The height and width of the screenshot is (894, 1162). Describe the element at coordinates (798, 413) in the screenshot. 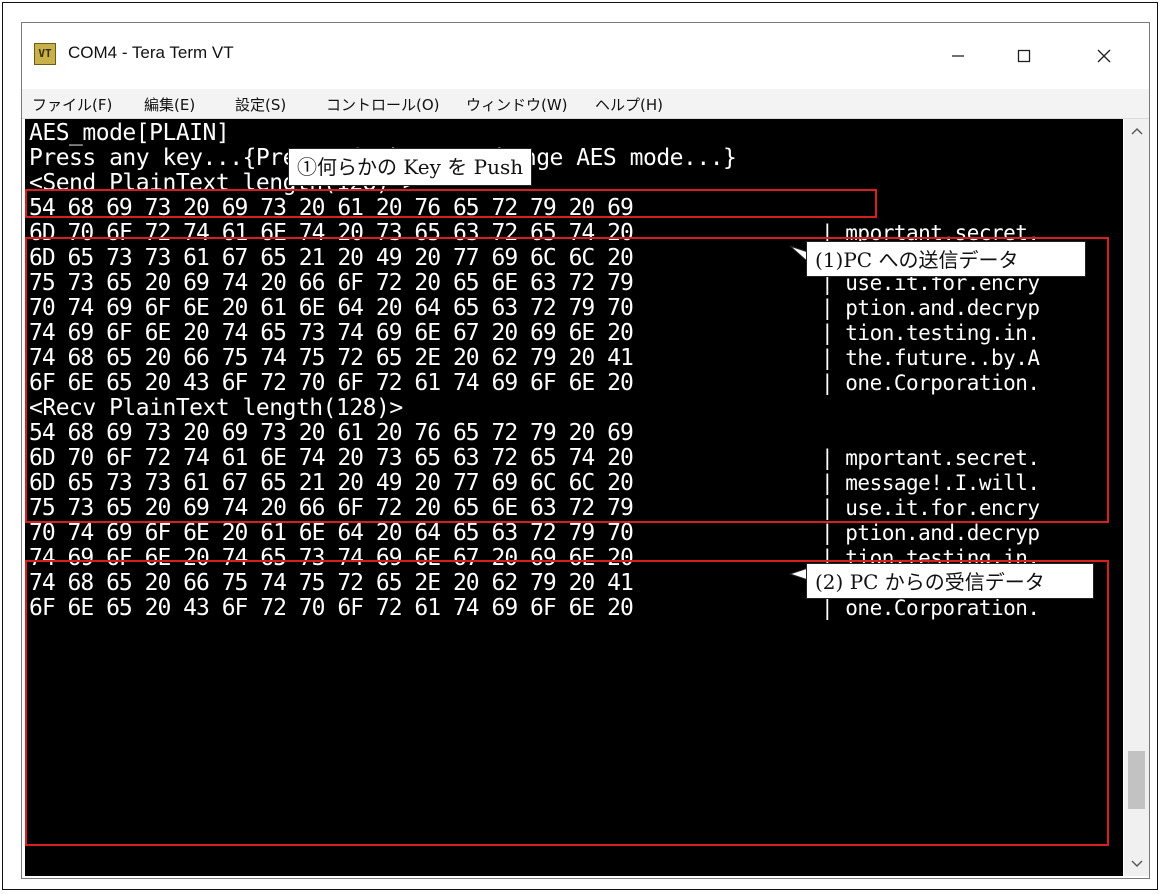

I see `callout-pointers` at that location.